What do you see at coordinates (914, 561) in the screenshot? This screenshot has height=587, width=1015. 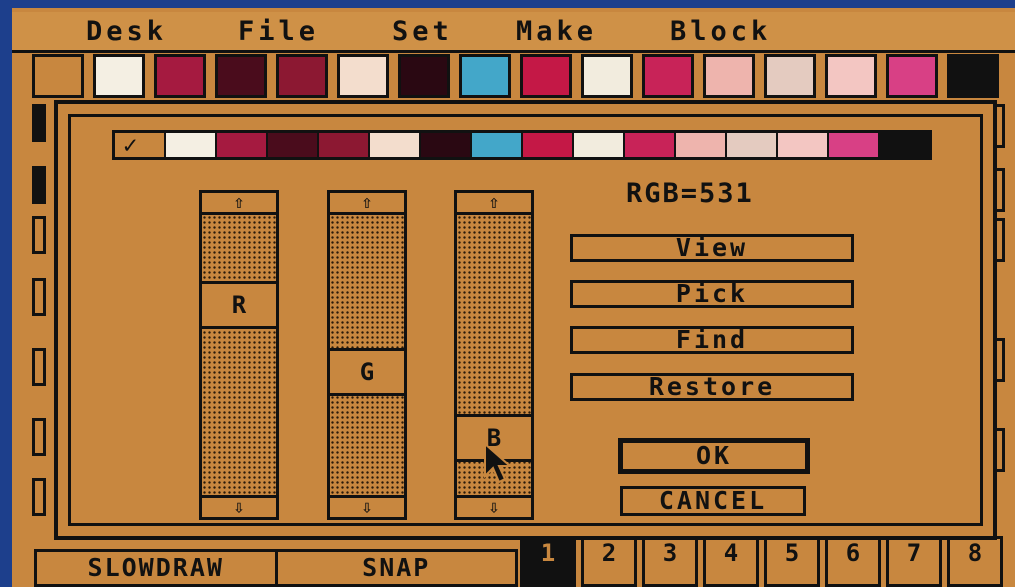 I see `page-button-7: 7` at bounding box center [914, 561].